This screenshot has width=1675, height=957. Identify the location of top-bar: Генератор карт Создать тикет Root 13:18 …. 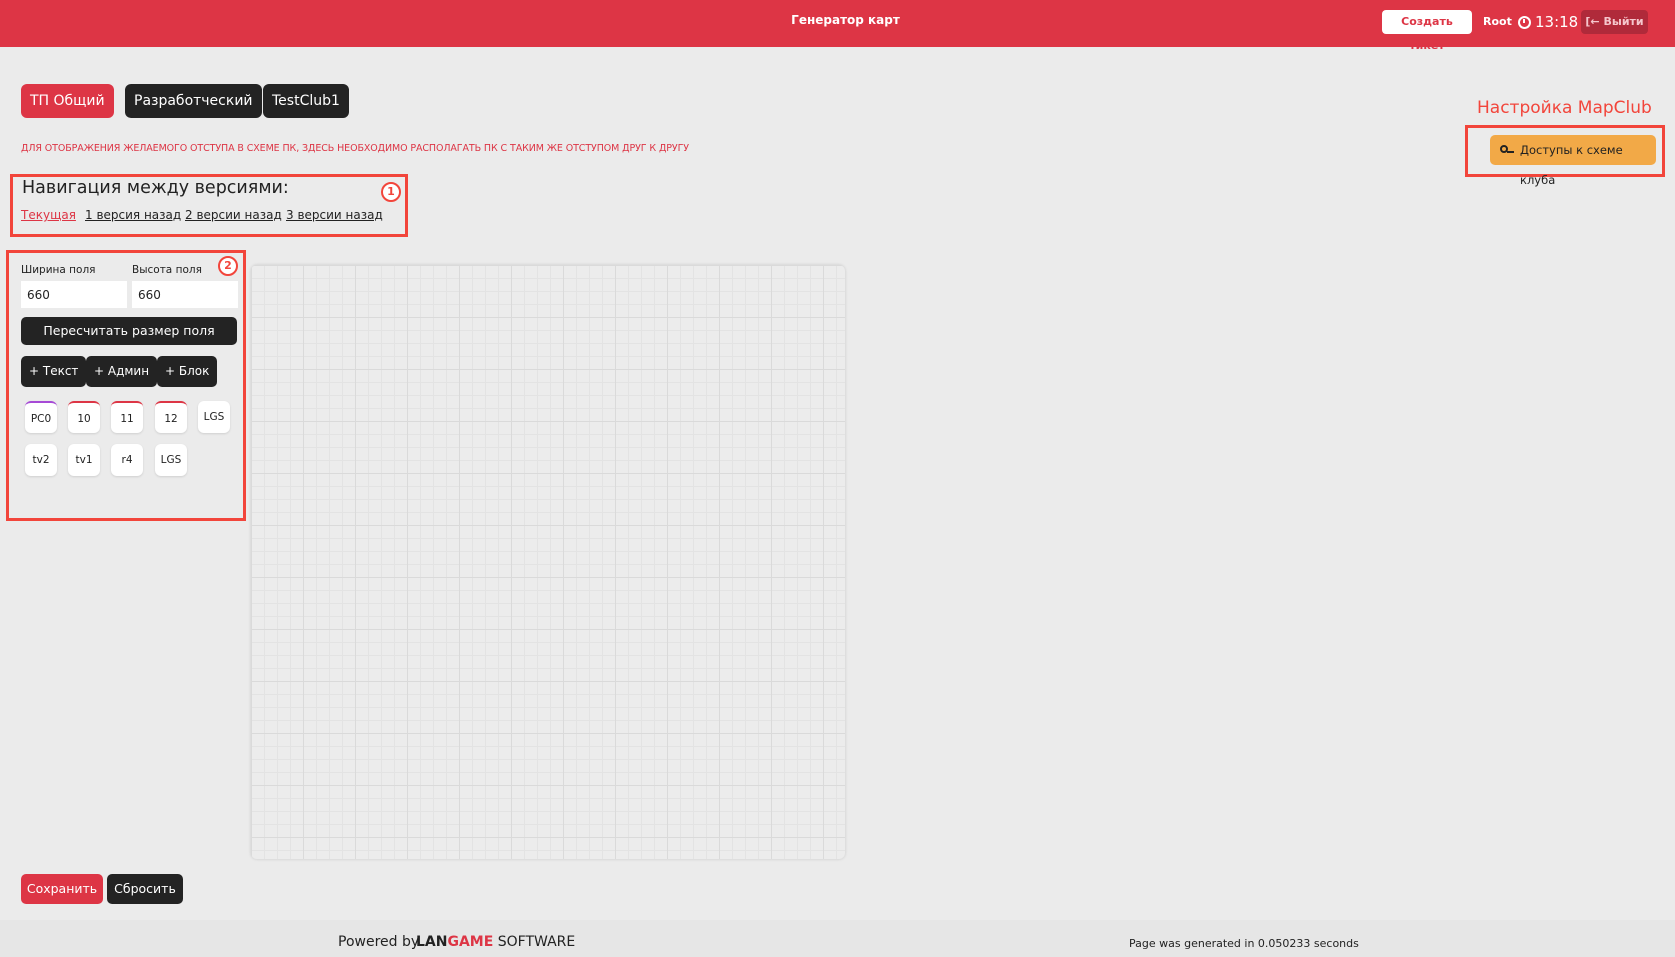
(837, 26).